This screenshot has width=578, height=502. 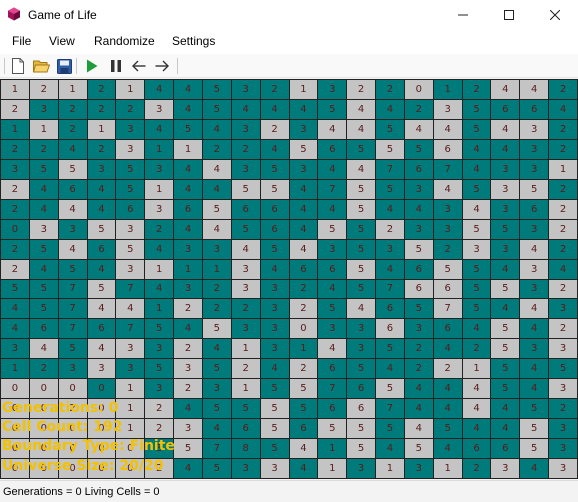 What do you see at coordinates (124, 41) in the screenshot?
I see `menu-randomize: Randomize` at bounding box center [124, 41].